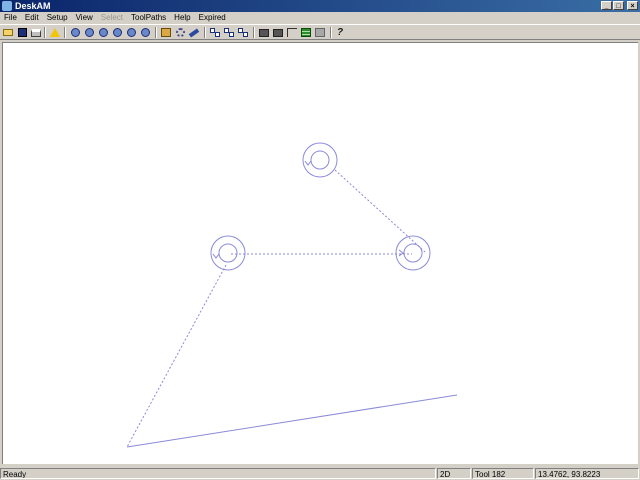 This screenshot has height=480, width=640. I want to click on gear-icon, so click(180, 32).